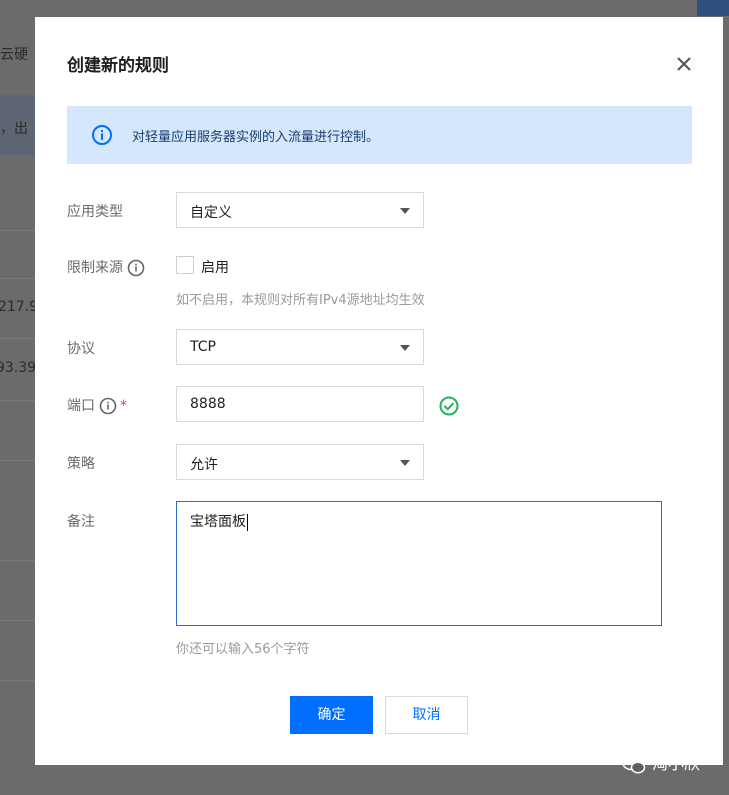 Image resolution: width=729 pixels, height=795 pixels. I want to click on protocol-label: 协议, so click(81, 349).